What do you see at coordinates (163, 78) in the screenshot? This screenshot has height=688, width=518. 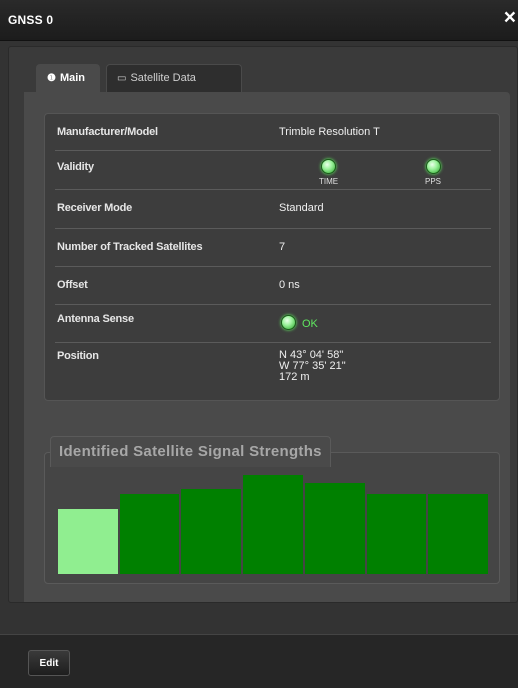 I see `tab-satellite-data-label: Satellite Data` at bounding box center [163, 78].